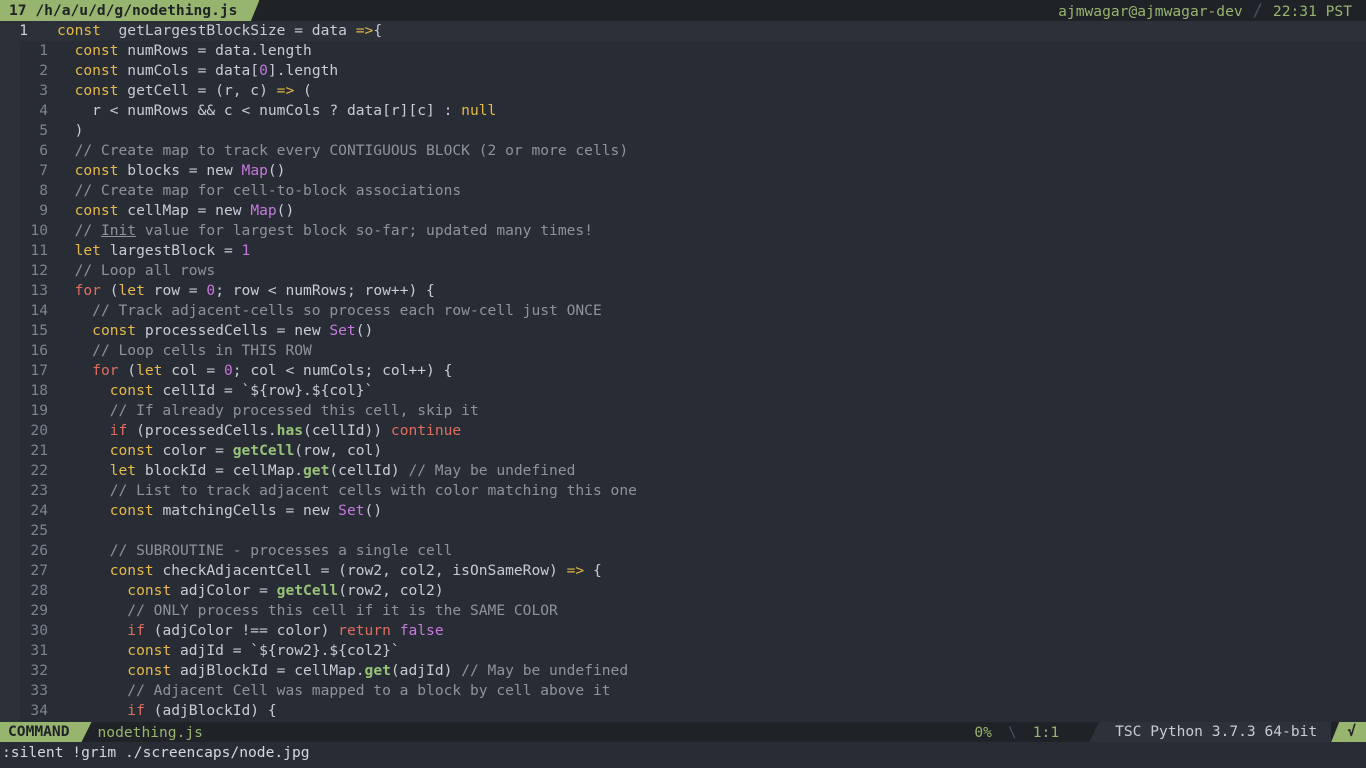  I want to click on code-line: 12 // Loop all rows, so click(683, 271).